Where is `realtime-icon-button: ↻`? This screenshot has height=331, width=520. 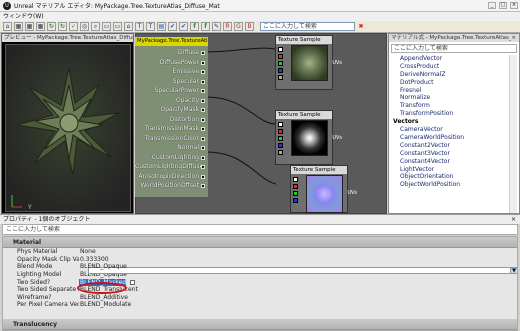 realtime-icon-button: ↻ is located at coordinates (51, 26).